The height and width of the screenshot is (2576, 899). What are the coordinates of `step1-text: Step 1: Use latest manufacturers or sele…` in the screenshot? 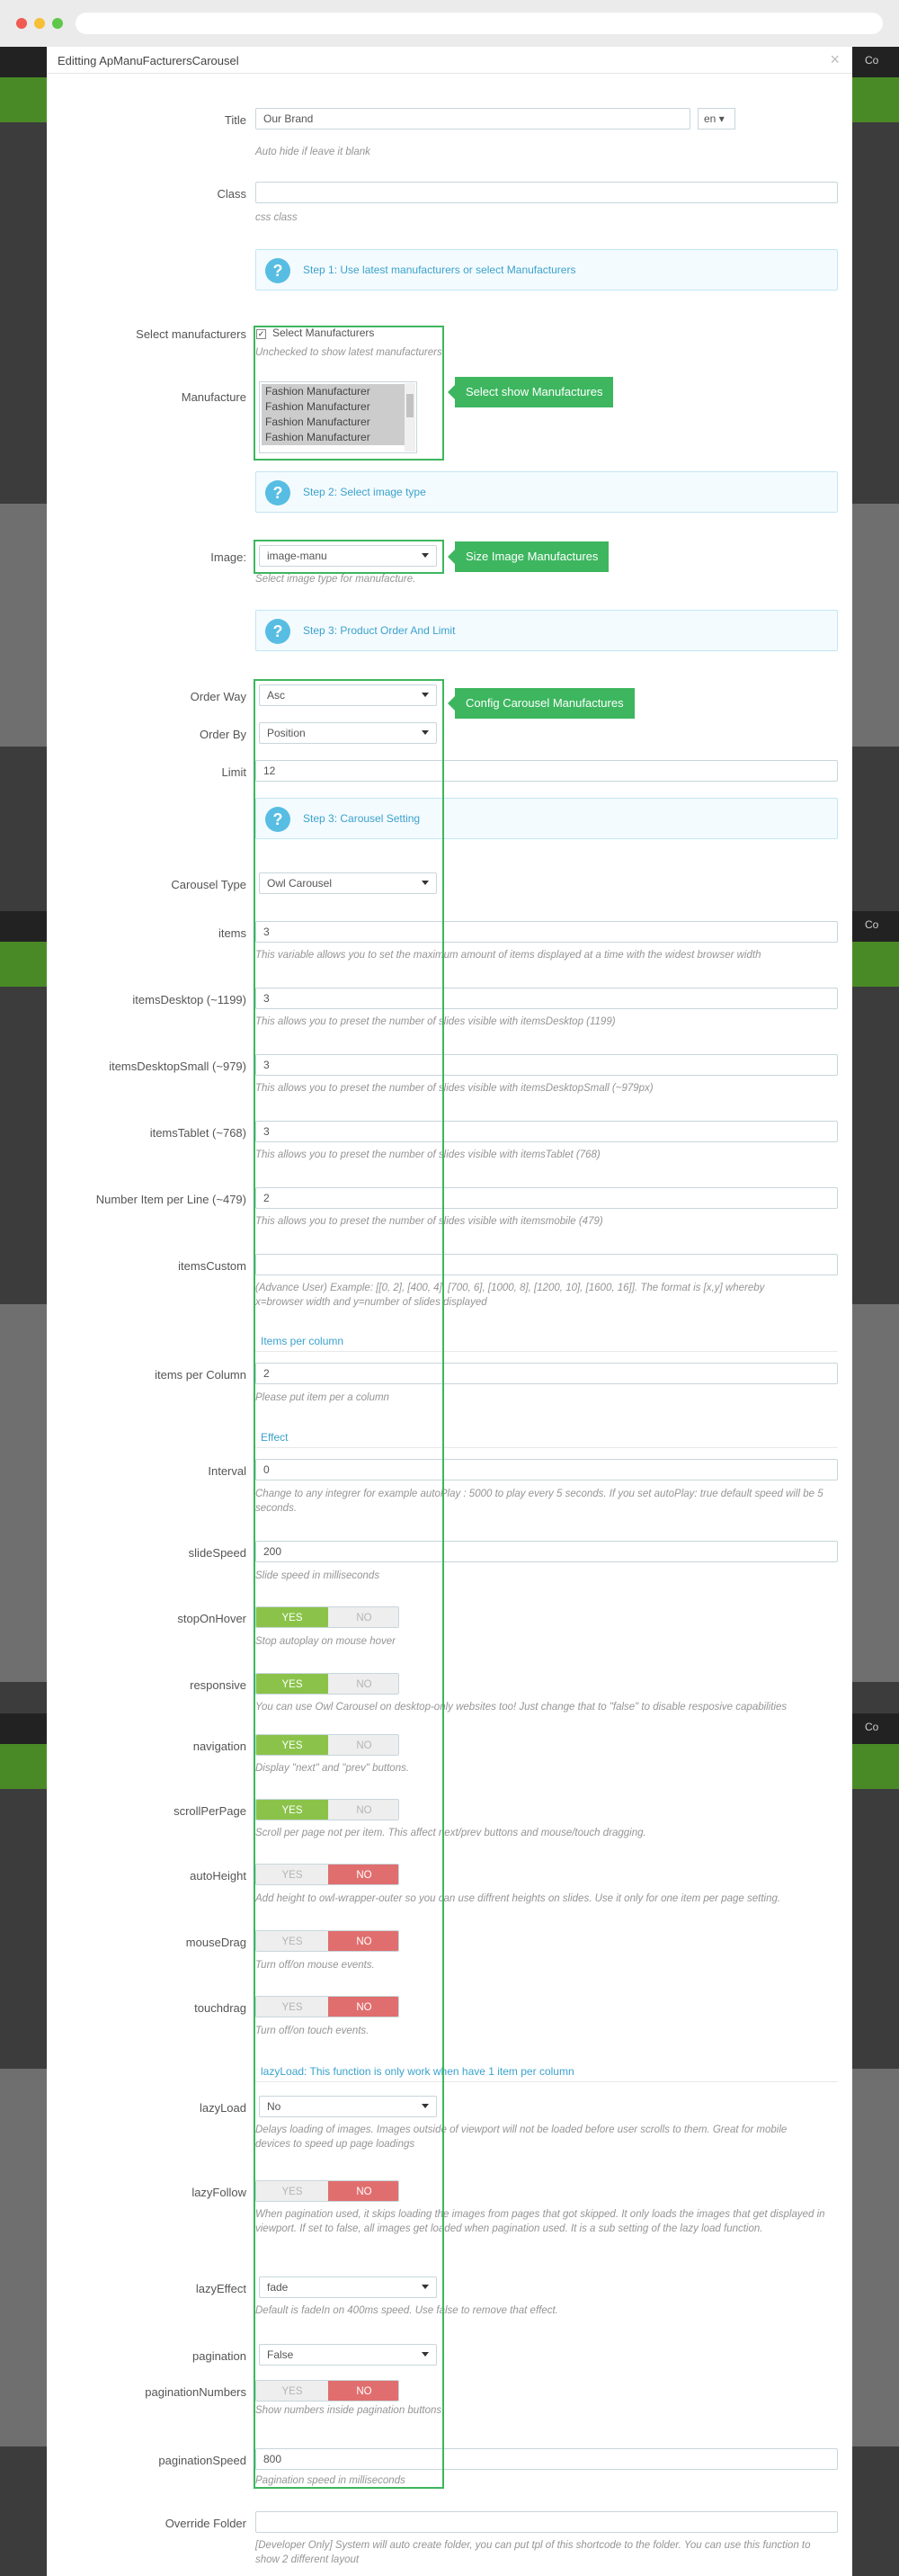 It's located at (439, 270).